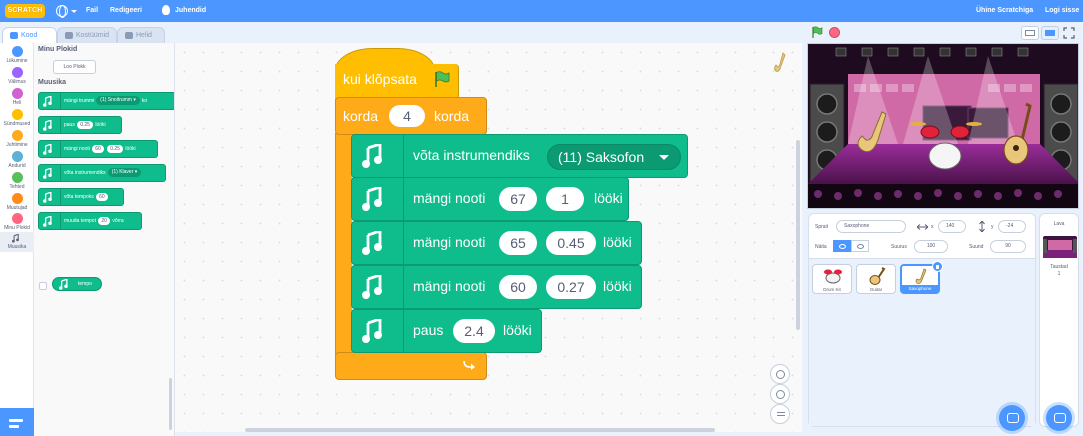  What do you see at coordinates (571, 243) in the screenshot?
I see `beats-input: 0.45` at bounding box center [571, 243].